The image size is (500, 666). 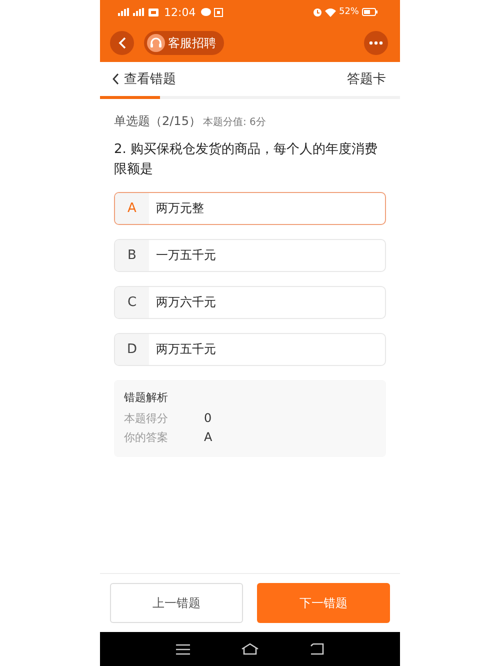 What do you see at coordinates (184, 43) in the screenshot?
I see `service-button: 客服招聘` at bounding box center [184, 43].